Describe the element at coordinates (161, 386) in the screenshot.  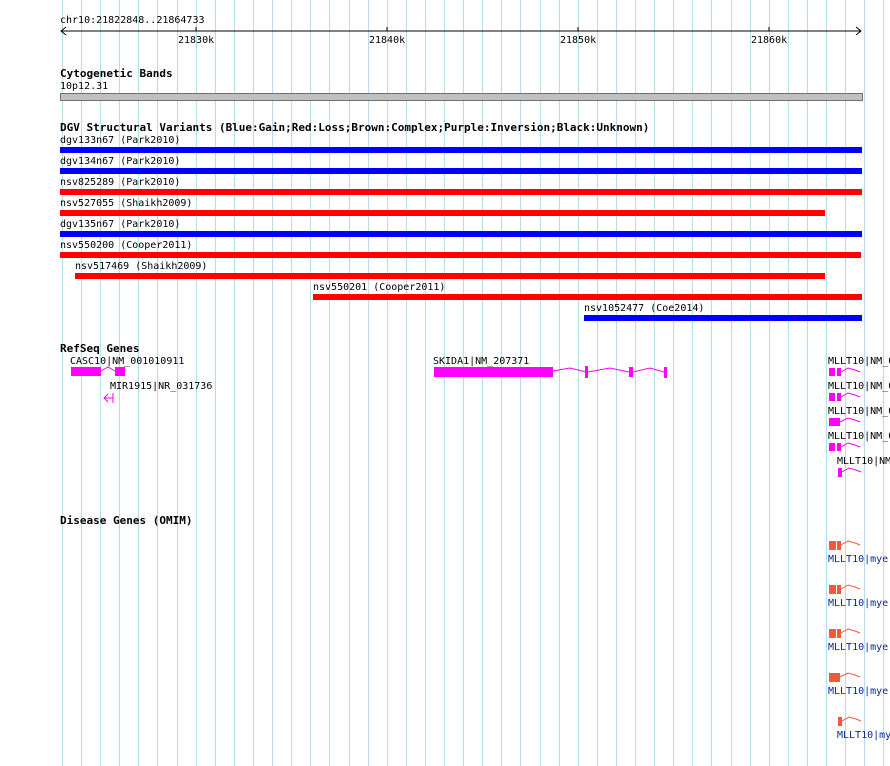
I see `gene-label: MIR1915|NR_031736` at that location.